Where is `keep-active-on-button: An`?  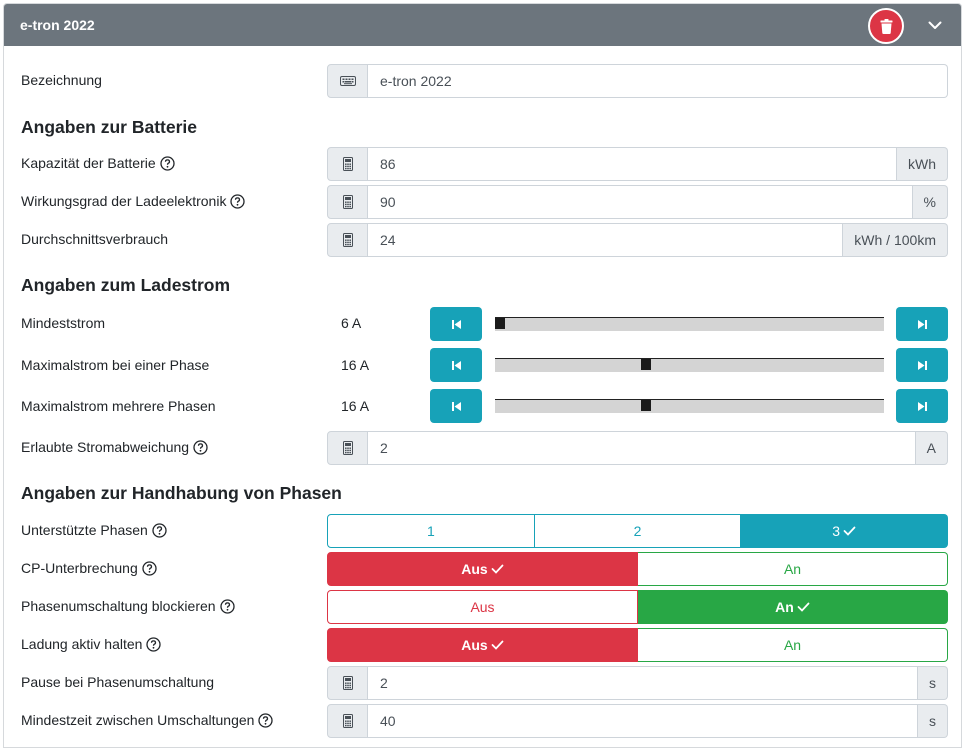 keep-active-on-button: An is located at coordinates (793, 645).